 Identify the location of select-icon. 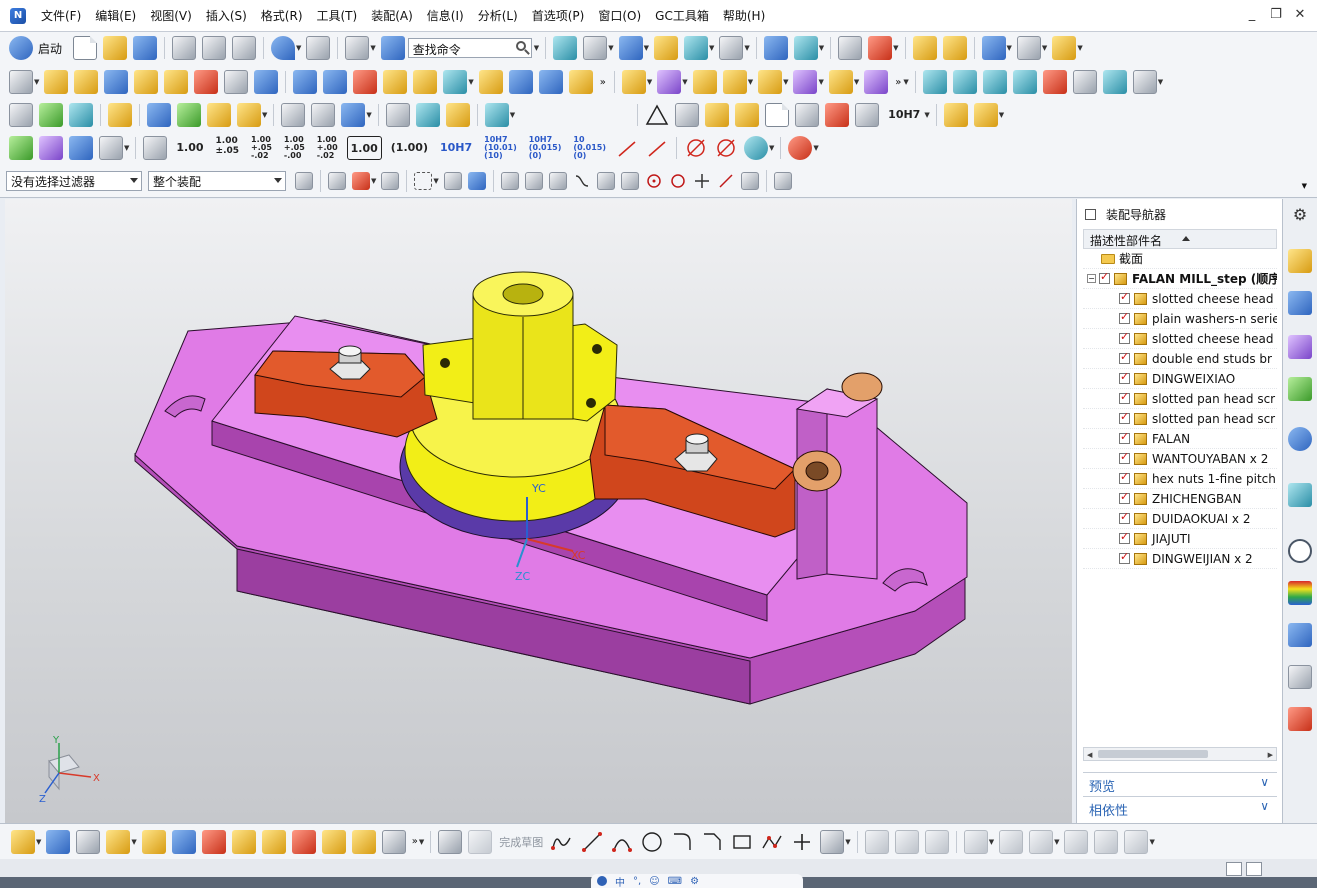
(390, 181).